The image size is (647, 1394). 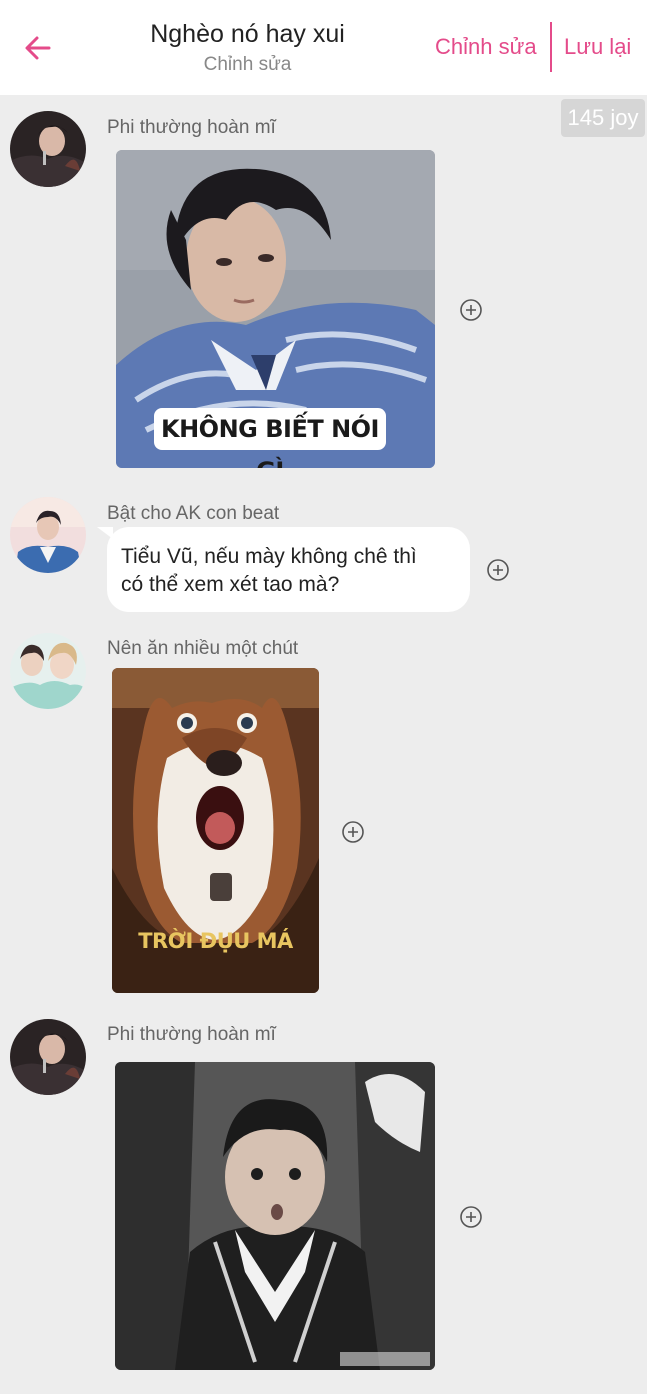 I want to click on message-text-line: Tiểu Vũ, nếu mày không chê thì, so click(x=269, y=556).